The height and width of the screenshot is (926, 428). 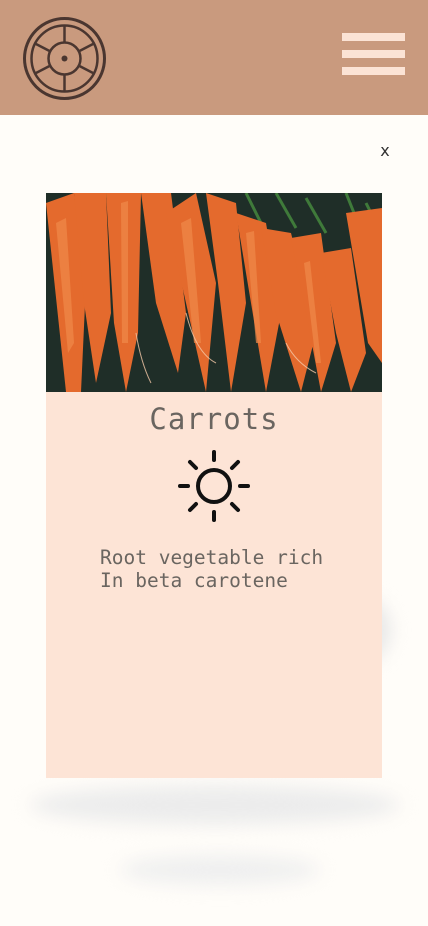 What do you see at coordinates (212, 569) in the screenshot?
I see `card-description: Root vegetable rich In beta carotene` at bounding box center [212, 569].